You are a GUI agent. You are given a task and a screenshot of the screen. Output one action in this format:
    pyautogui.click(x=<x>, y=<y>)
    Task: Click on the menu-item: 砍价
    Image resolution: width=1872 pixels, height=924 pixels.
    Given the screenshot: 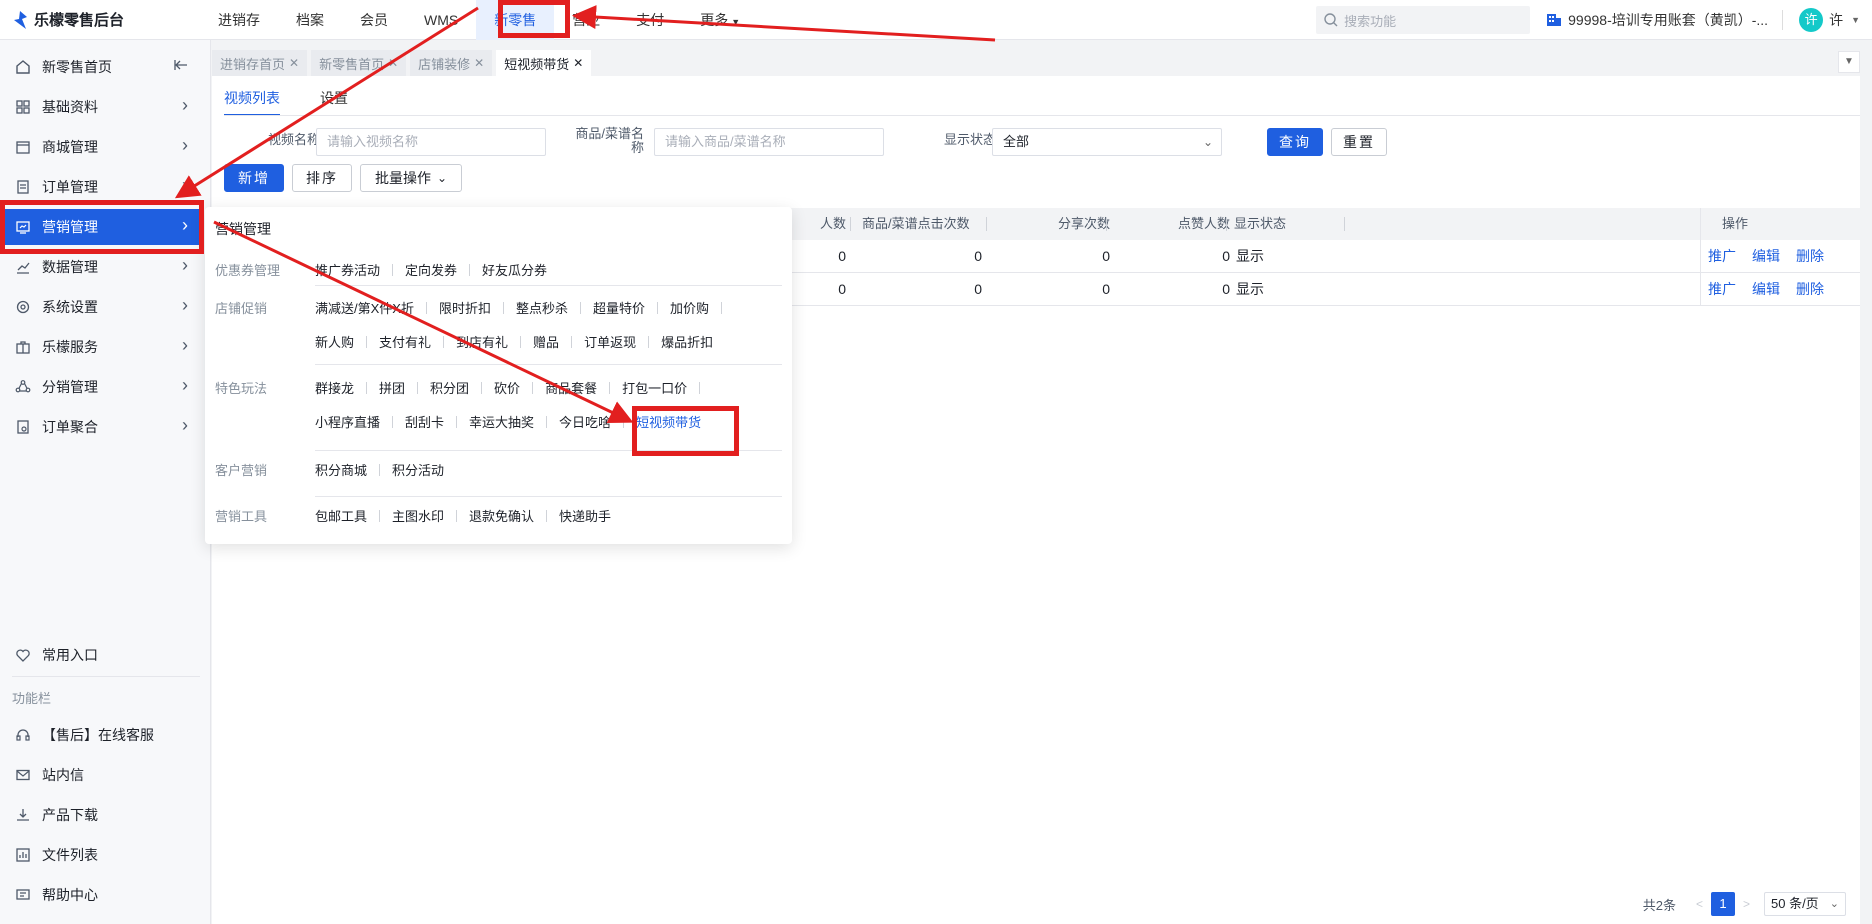 What is the action you would take?
    pyautogui.click(x=513, y=387)
    